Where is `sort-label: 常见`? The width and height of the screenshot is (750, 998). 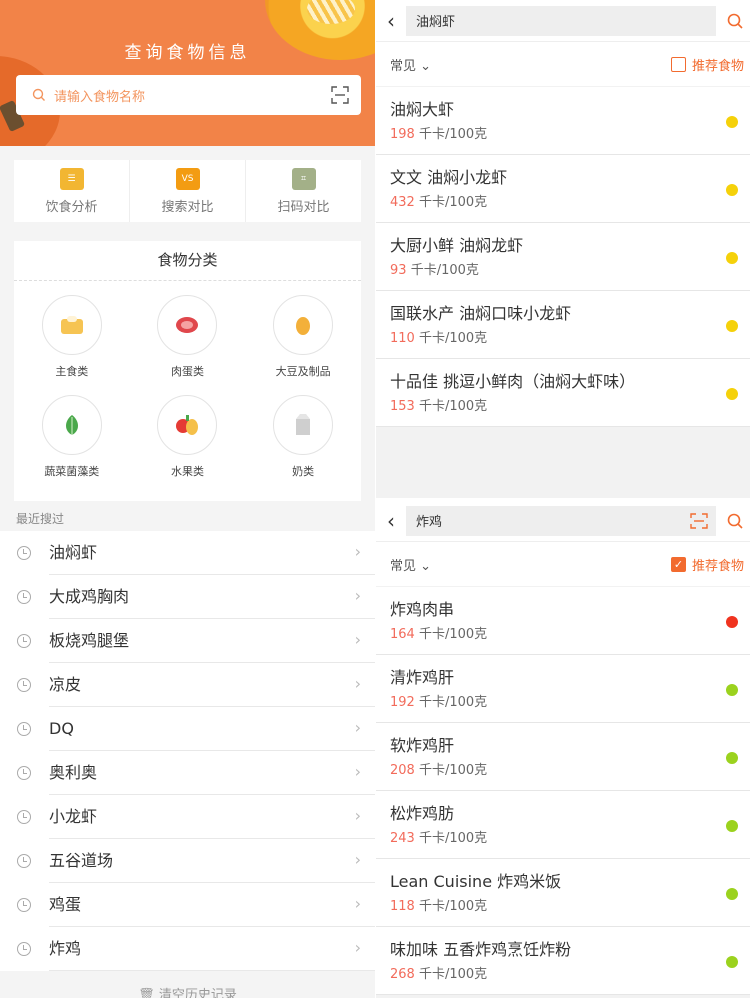
sort-label: 常见 is located at coordinates (403, 566).